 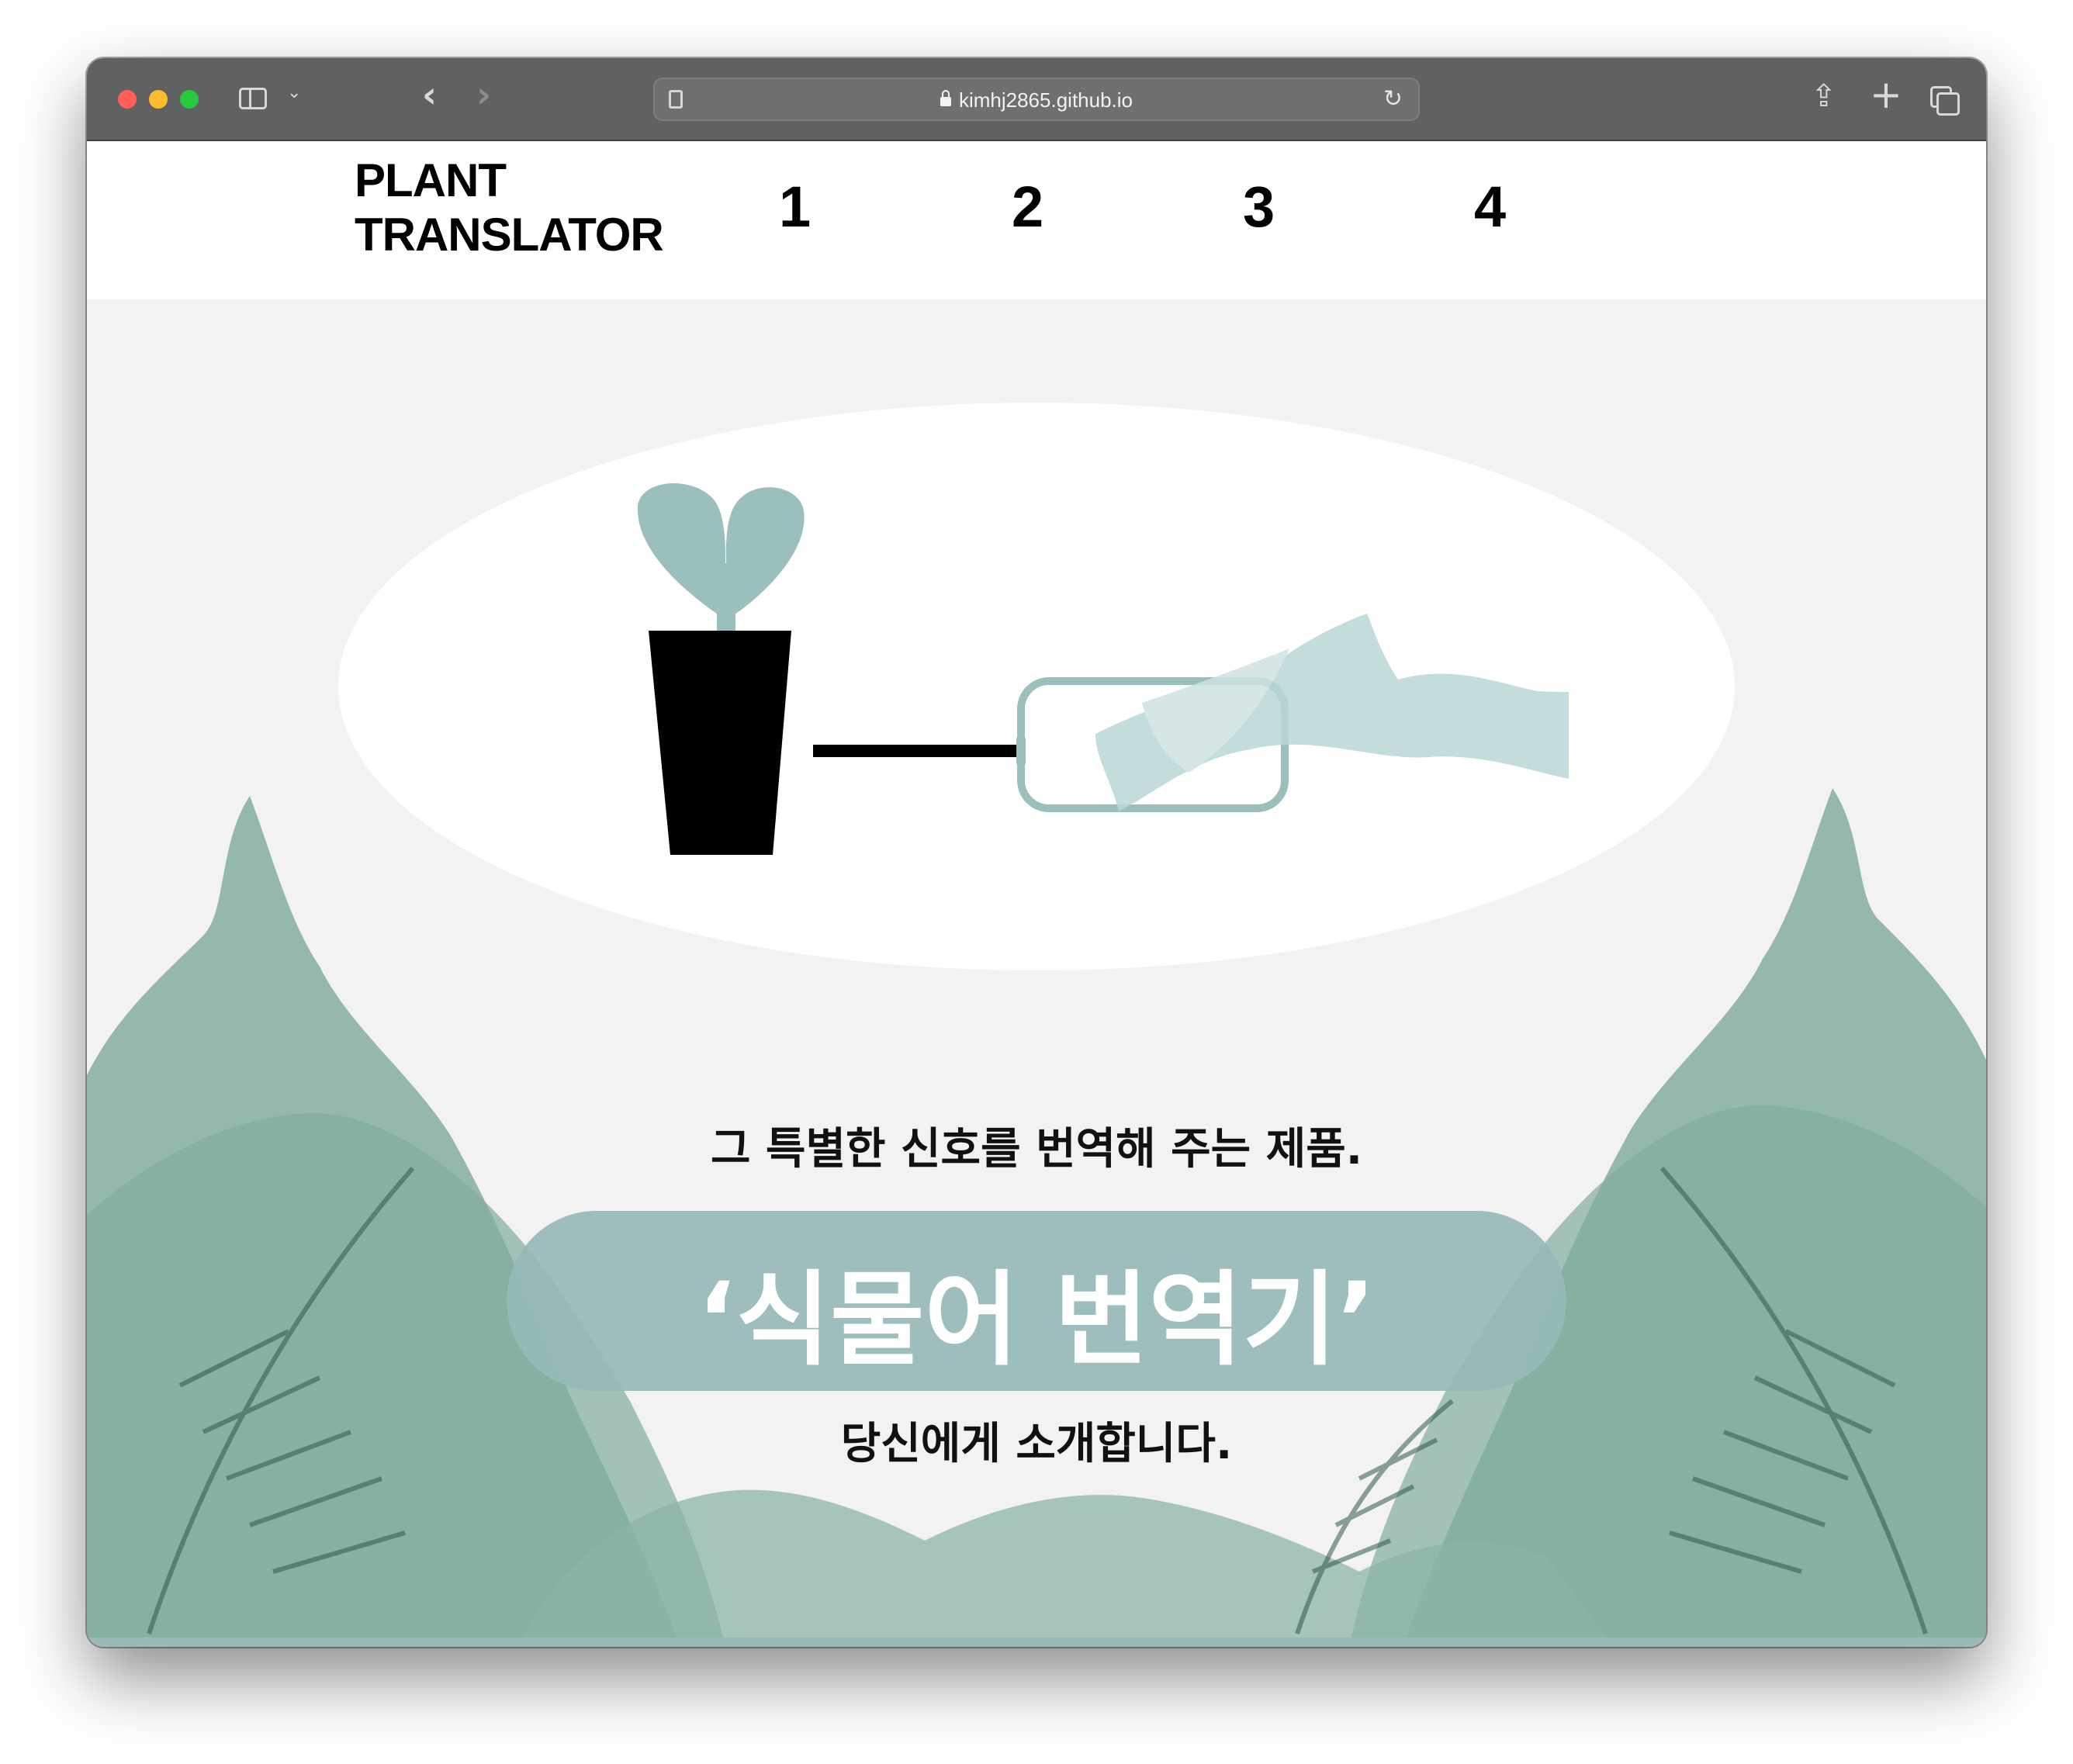 I want to click on logo-line-1: PLANT, so click(x=431, y=180).